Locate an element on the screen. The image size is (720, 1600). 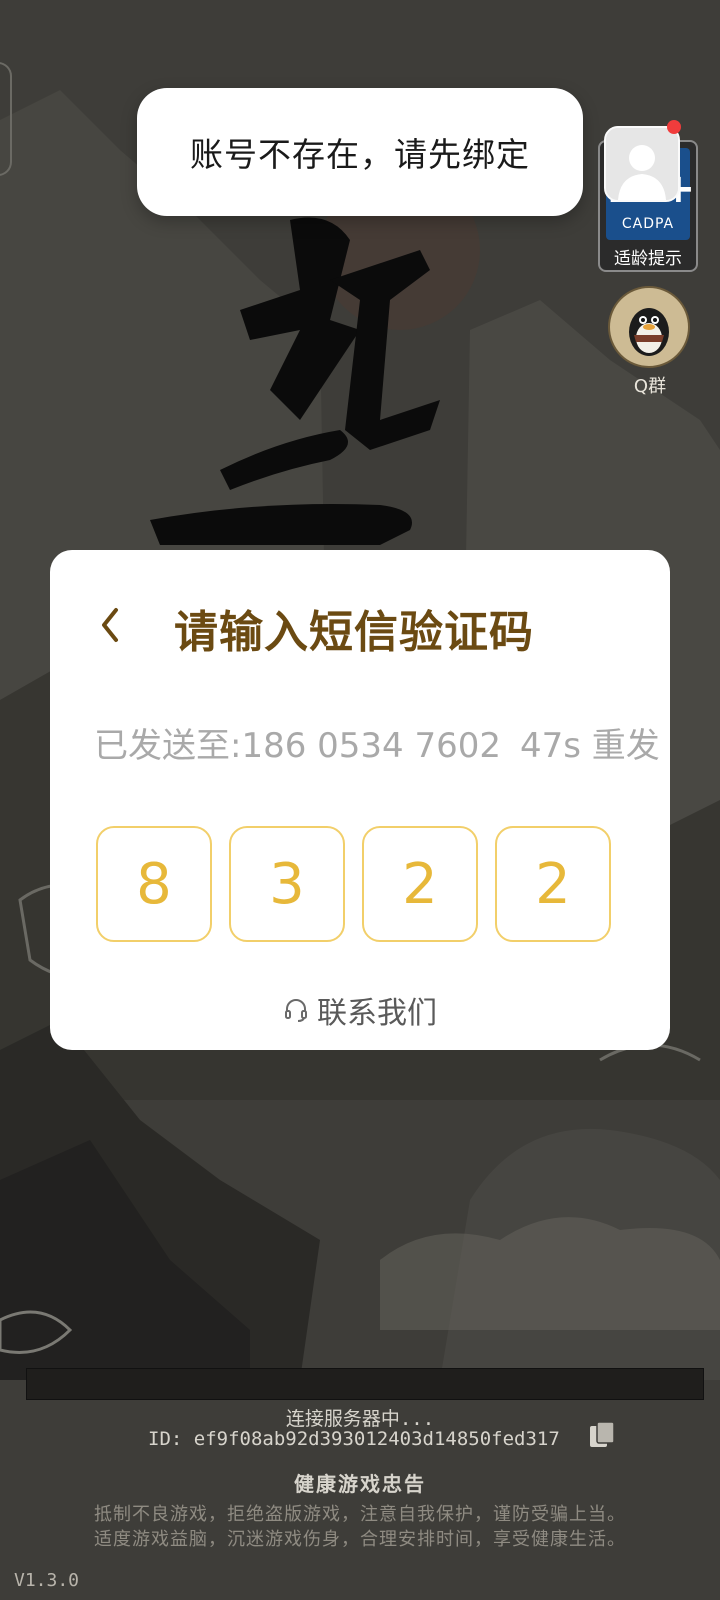
version-label: V1.3.0 is located at coordinates (47, 1580).